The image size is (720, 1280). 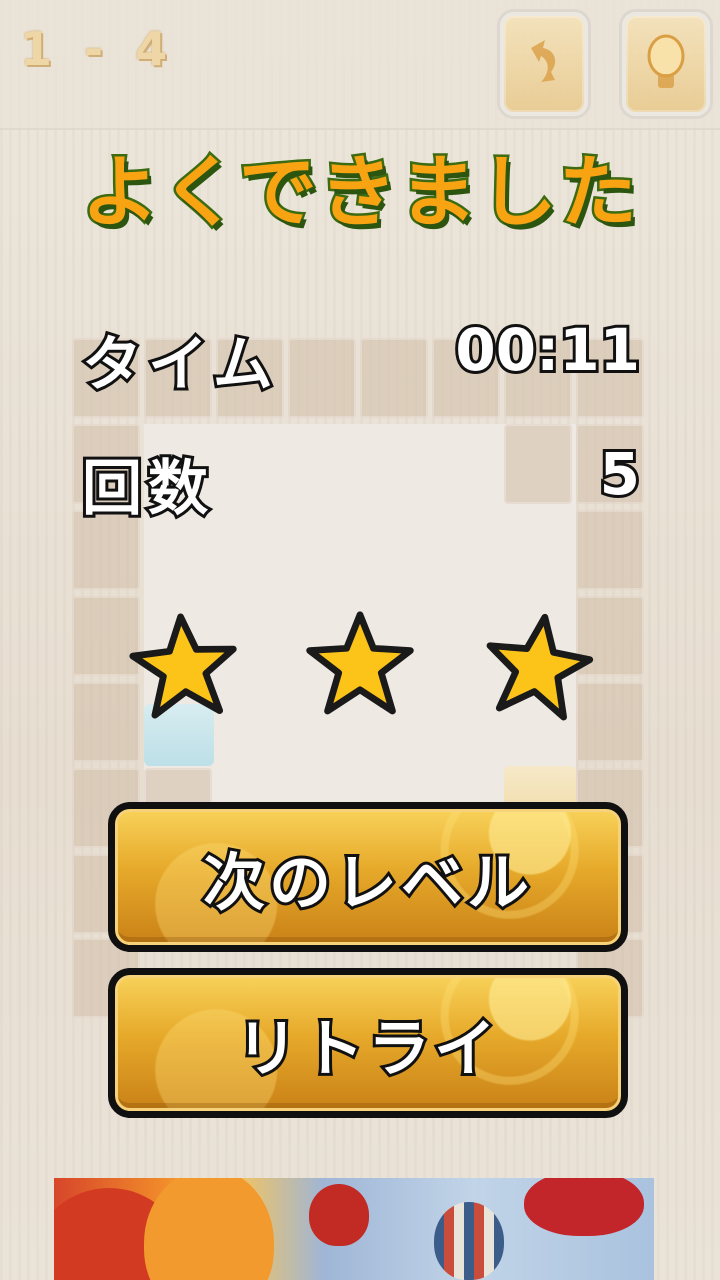 What do you see at coordinates (620, 474) in the screenshot?
I see `moves-value: 5` at bounding box center [620, 474].